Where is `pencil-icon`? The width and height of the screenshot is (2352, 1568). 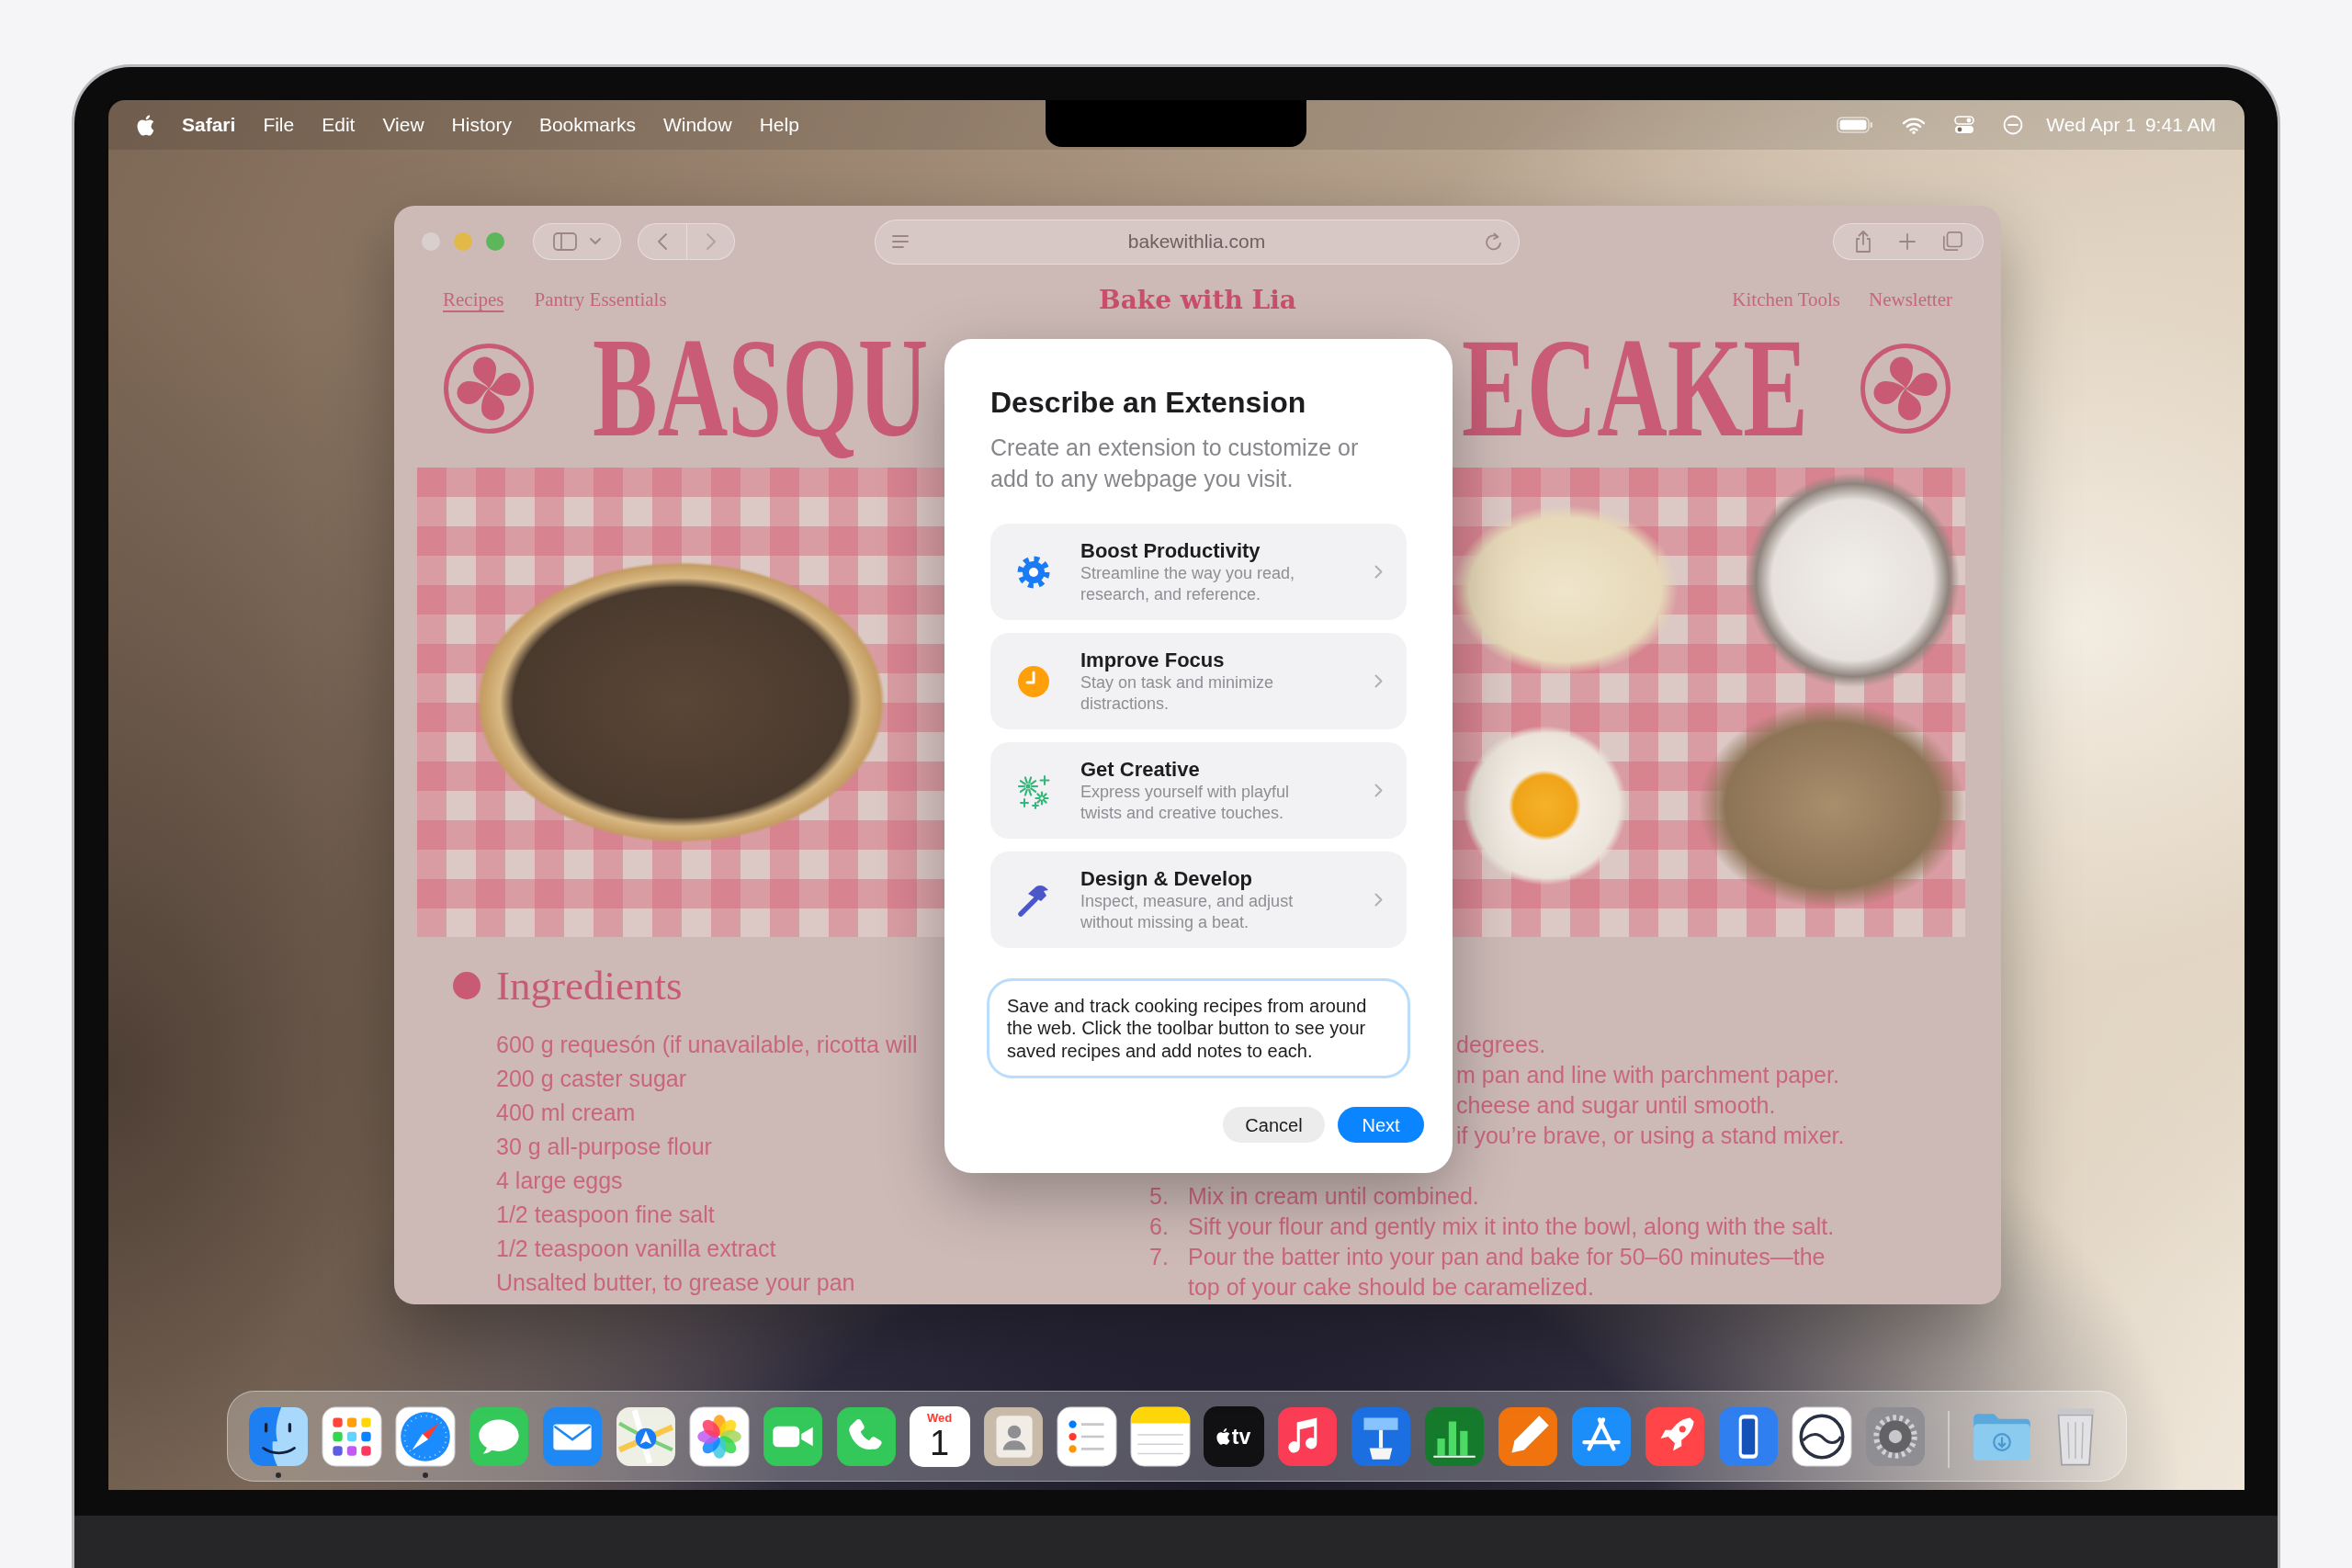 pencil-icon is located at coordinates (1527, 1436).